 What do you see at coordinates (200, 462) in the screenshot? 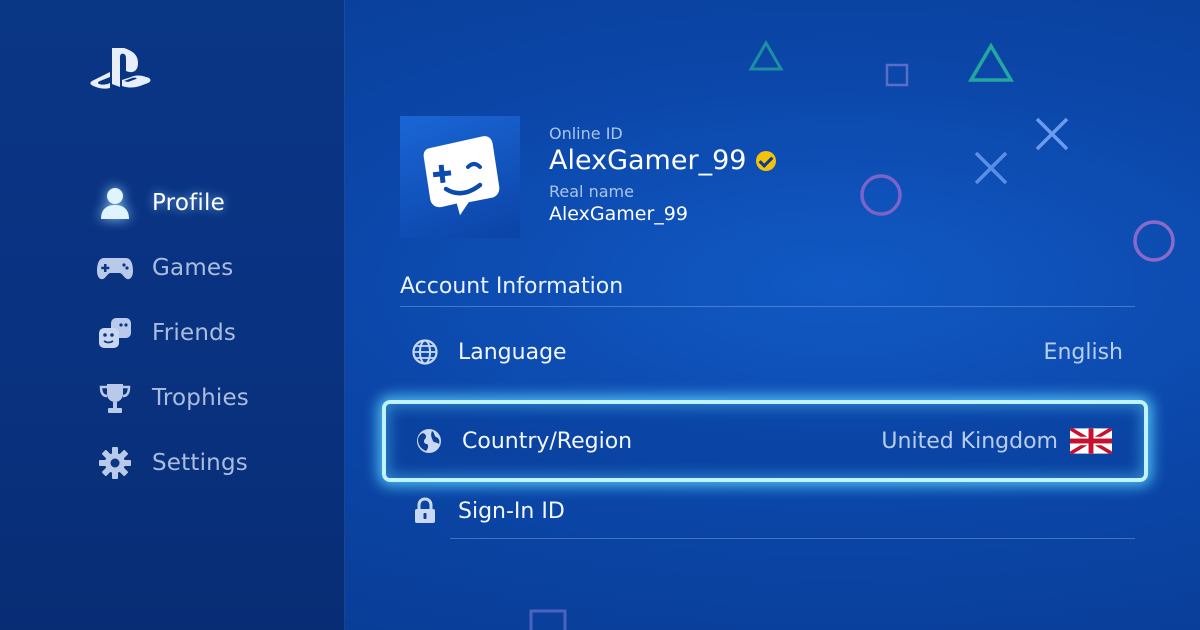
I see `sidebar-item-label: Settings` at bounding box center [200, 462].